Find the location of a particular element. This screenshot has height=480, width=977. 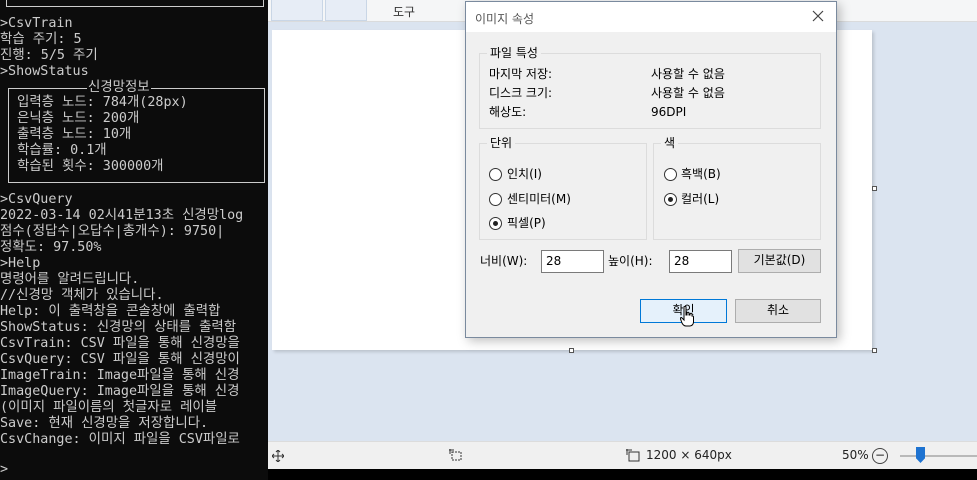

last-saved-value: 사용할 수 없음 is located at coordinates (688, 74).